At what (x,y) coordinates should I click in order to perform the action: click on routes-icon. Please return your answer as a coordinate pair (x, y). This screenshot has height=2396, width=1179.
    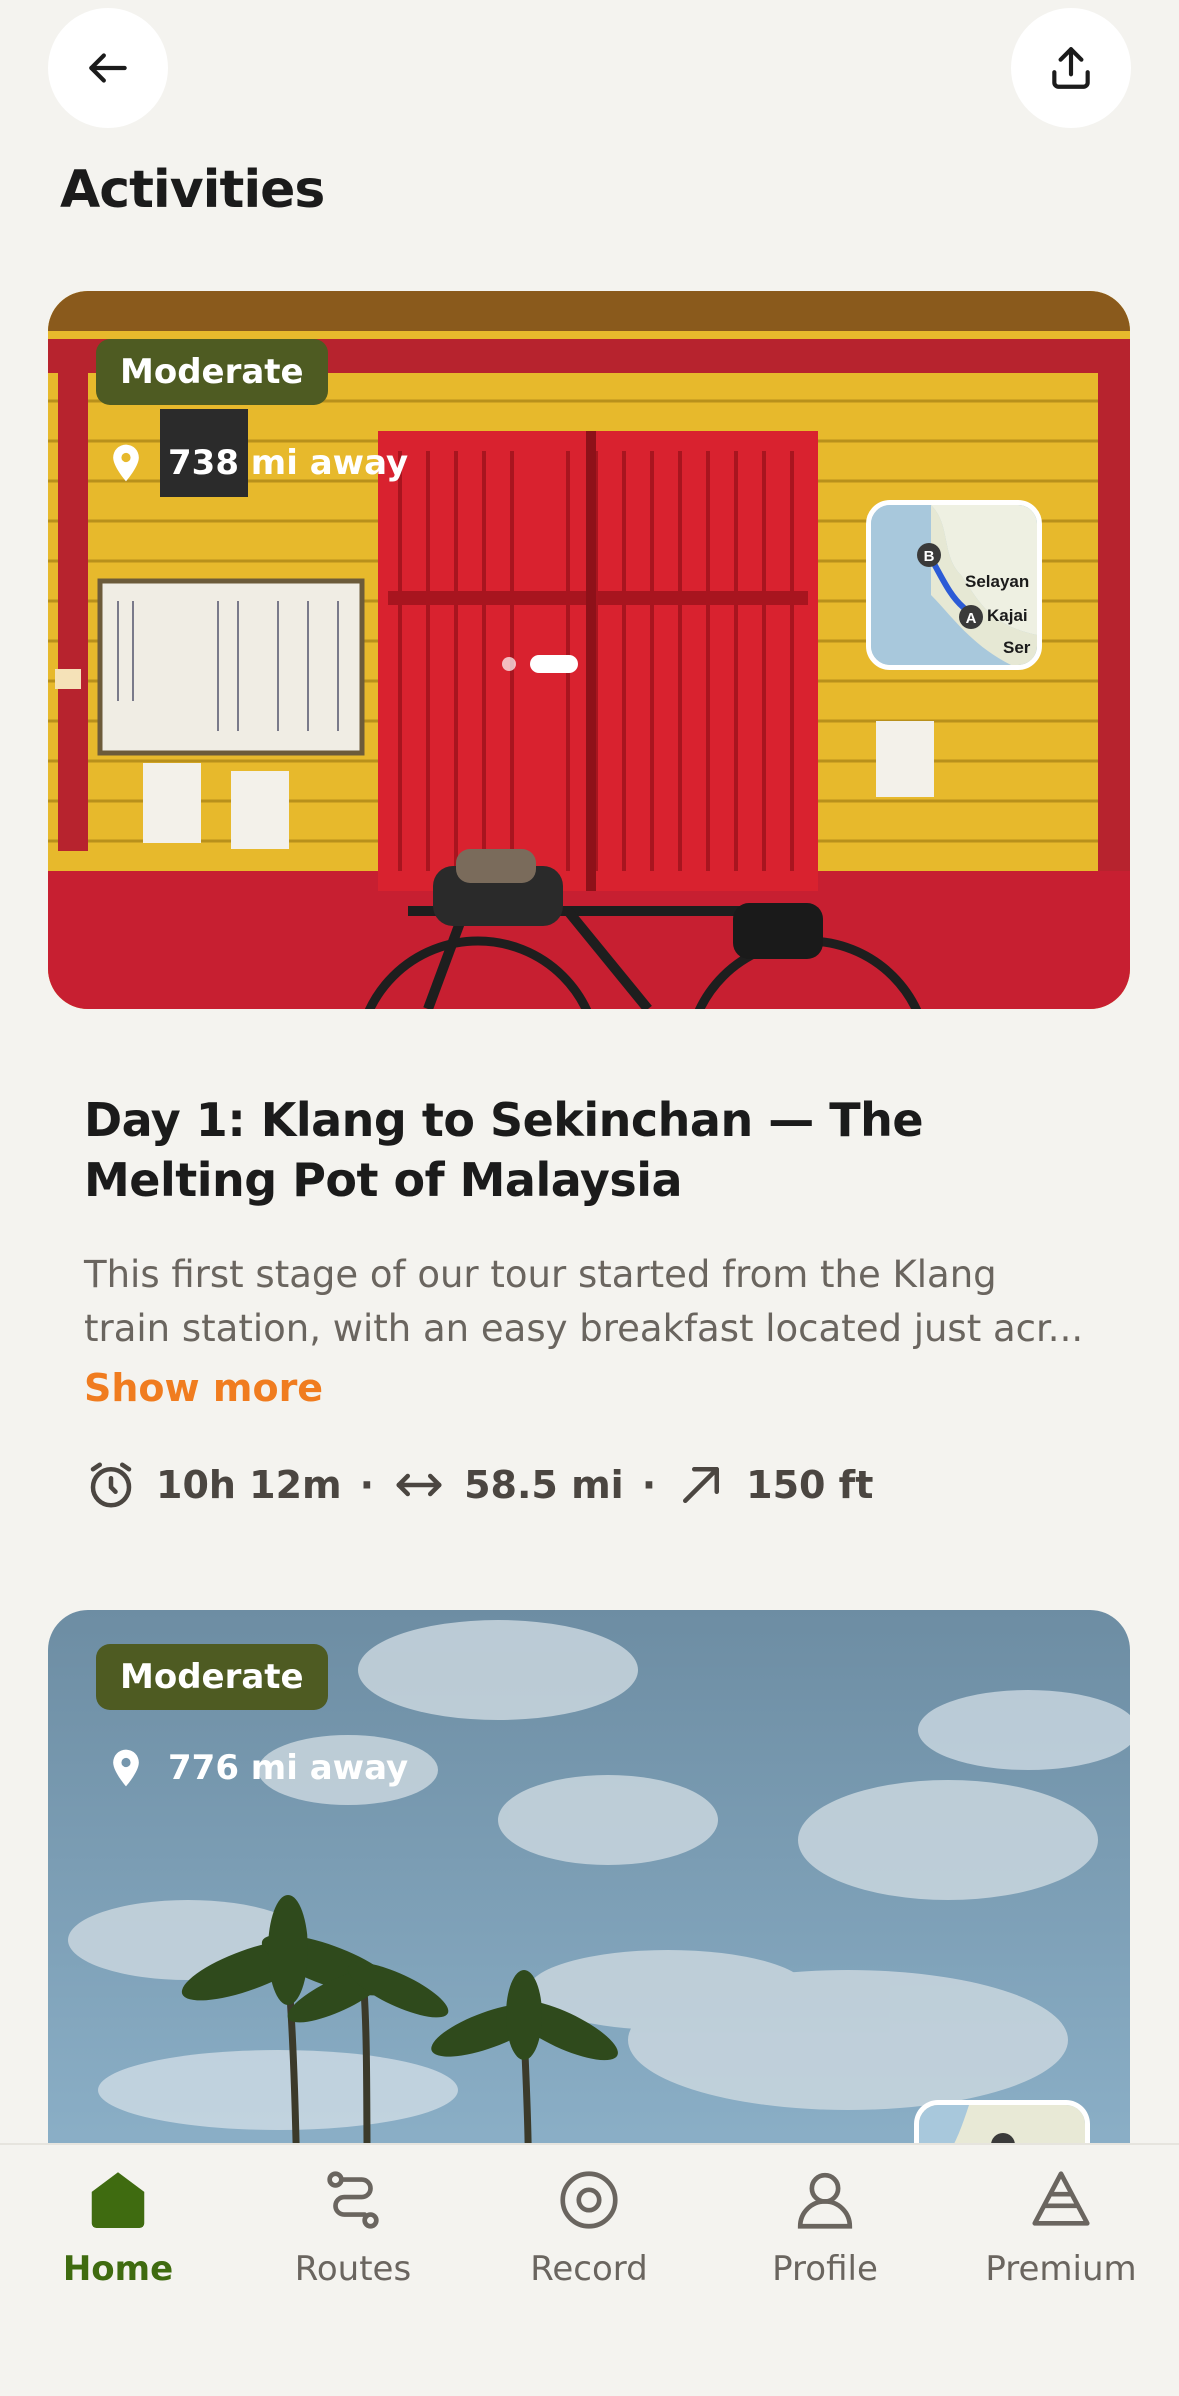
    Looking at the image, I should click on (353, 2200).